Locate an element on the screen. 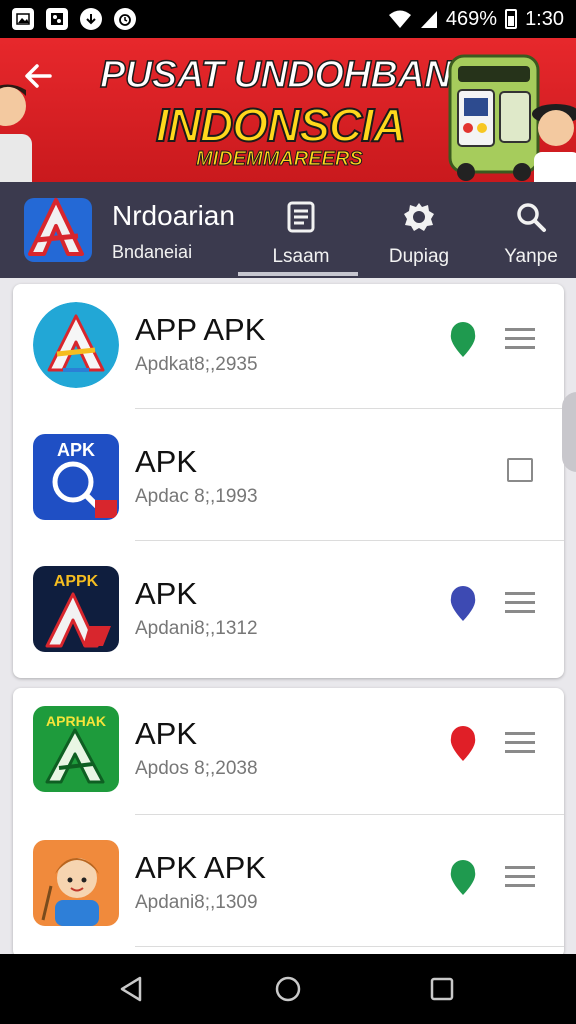 The image size is (576, 1024). app-subtitle: Apdkat8;,2935 is located at coordinates (196, 364).